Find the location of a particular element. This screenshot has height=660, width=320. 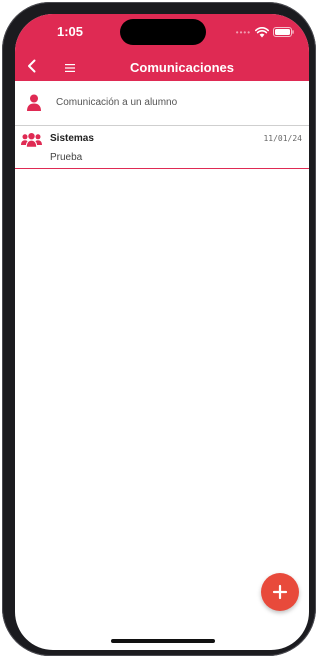

hamburger-menu-icon is located at coordinates (70, 66).